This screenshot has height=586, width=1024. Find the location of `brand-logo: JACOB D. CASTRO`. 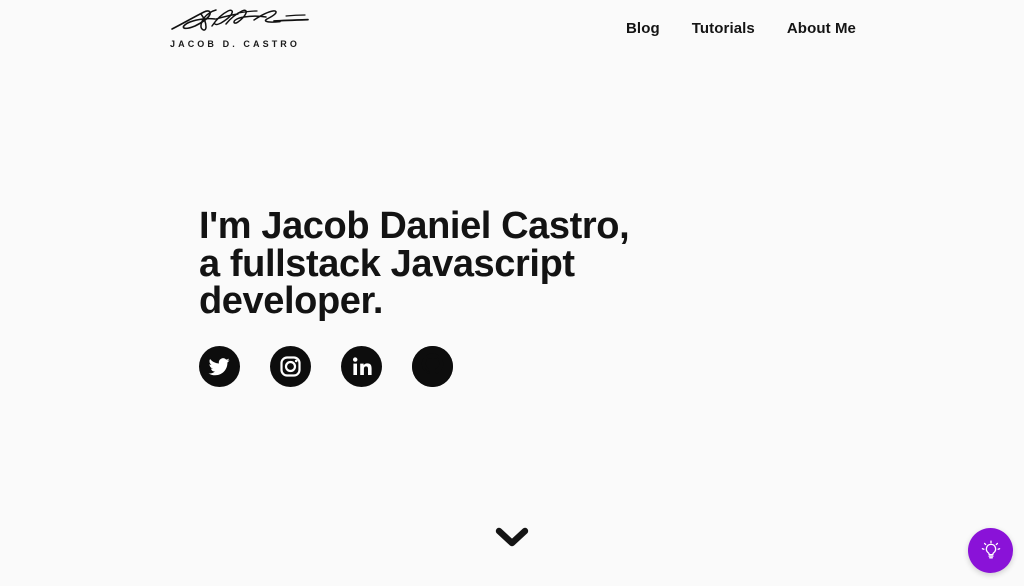

brand-logo: JACOB D. CASTRO is located at coordinates (243, 27).